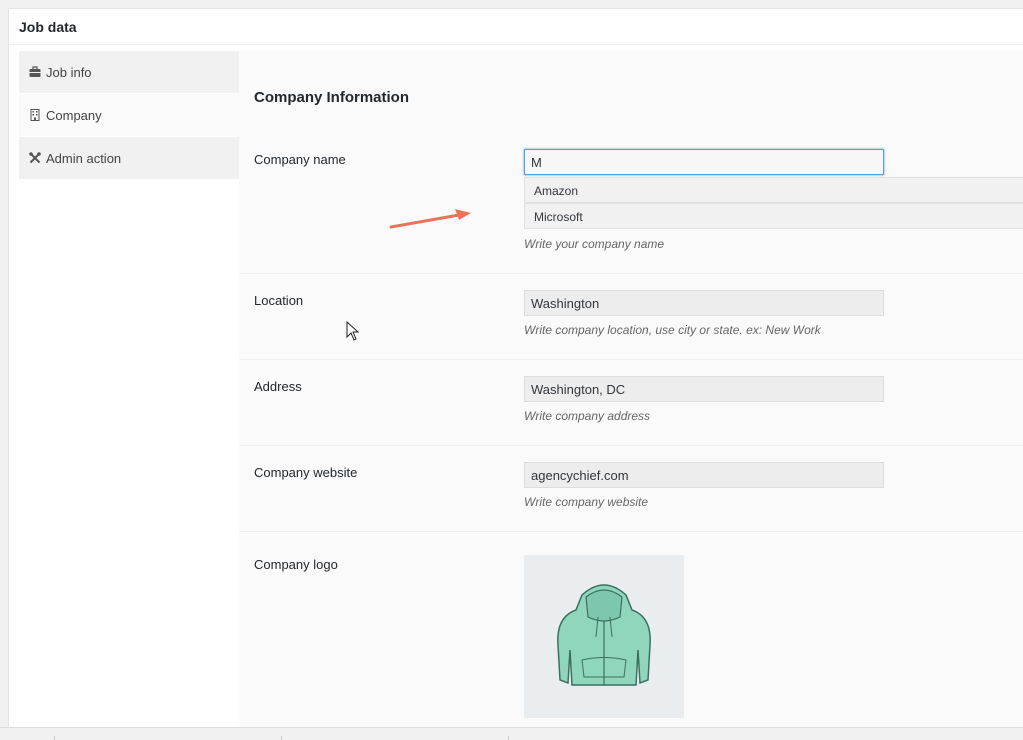 This screenshot has width=1023, height=740. I want to click on tab-label: Company, so click(74, 115).